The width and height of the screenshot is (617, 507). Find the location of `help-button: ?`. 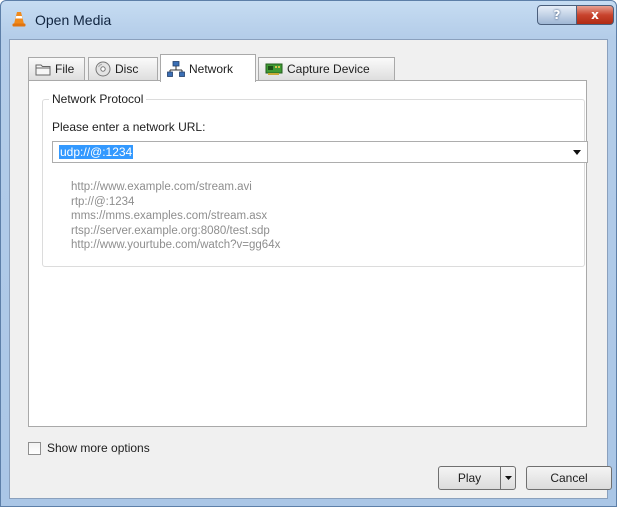

help-button: ? is located at coordinates (557, 15).